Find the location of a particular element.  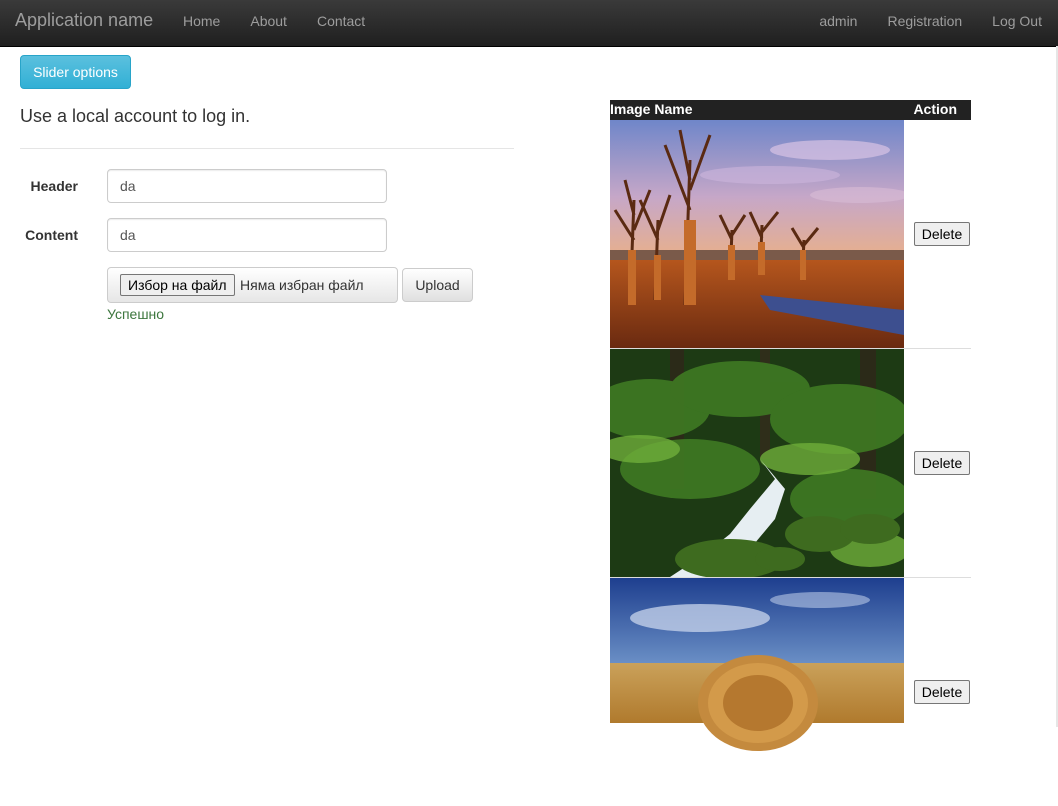

nav-home-link: Home is located at coordinates (201, 21).